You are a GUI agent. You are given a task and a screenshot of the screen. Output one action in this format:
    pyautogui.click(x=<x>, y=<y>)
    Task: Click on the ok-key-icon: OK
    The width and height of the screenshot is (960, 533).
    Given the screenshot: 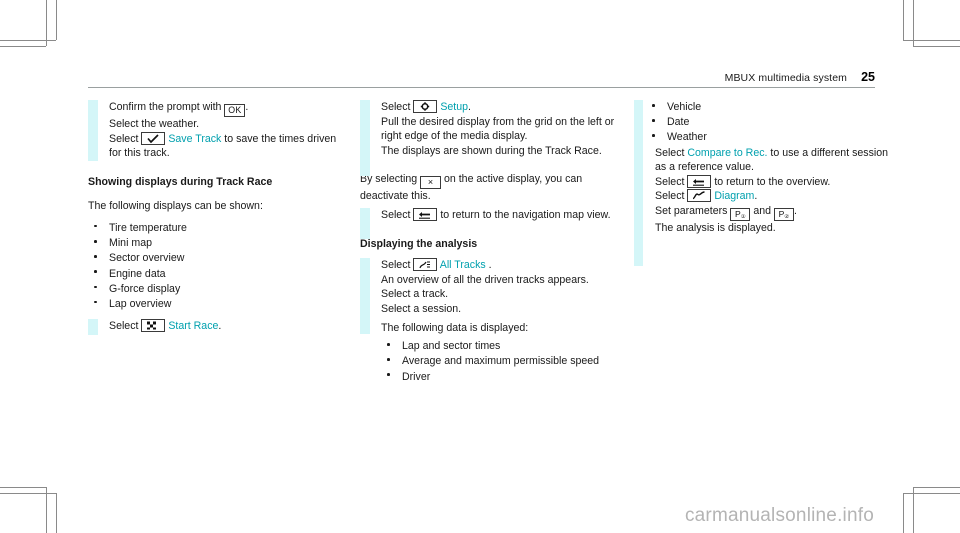 What is the action you would take?
    pyautogui.click(x=235, y=110)
    